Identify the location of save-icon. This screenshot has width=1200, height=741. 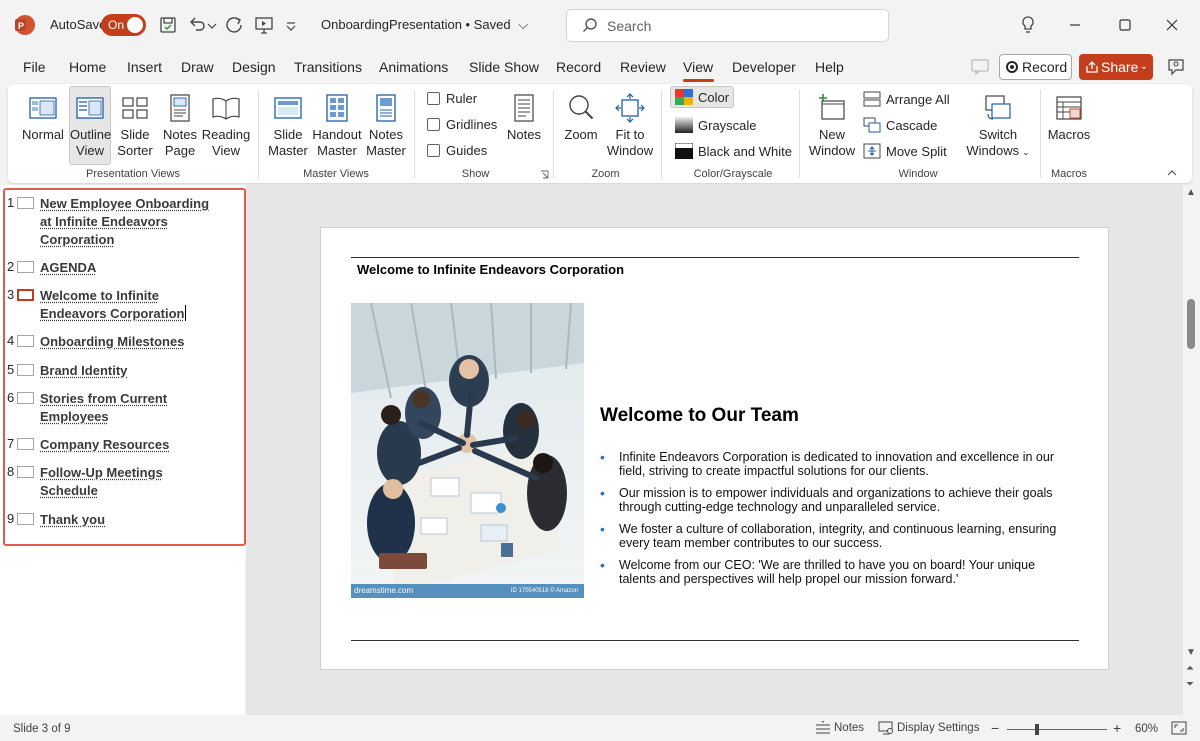
(168, 25).